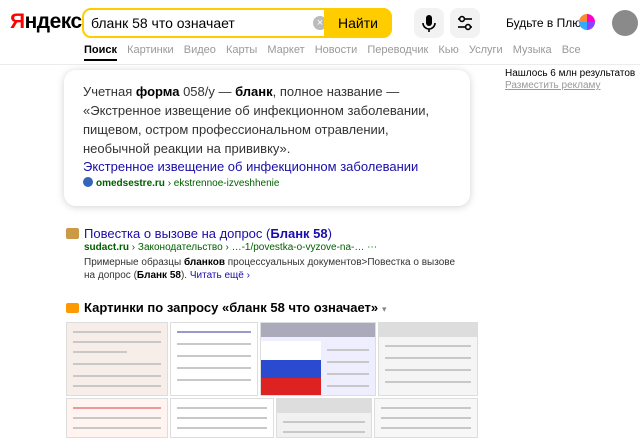  What do you see at coordinates (532, 50) in the screenshot?
I see `tab-music: Музыка` at bounding box center [532, 50].